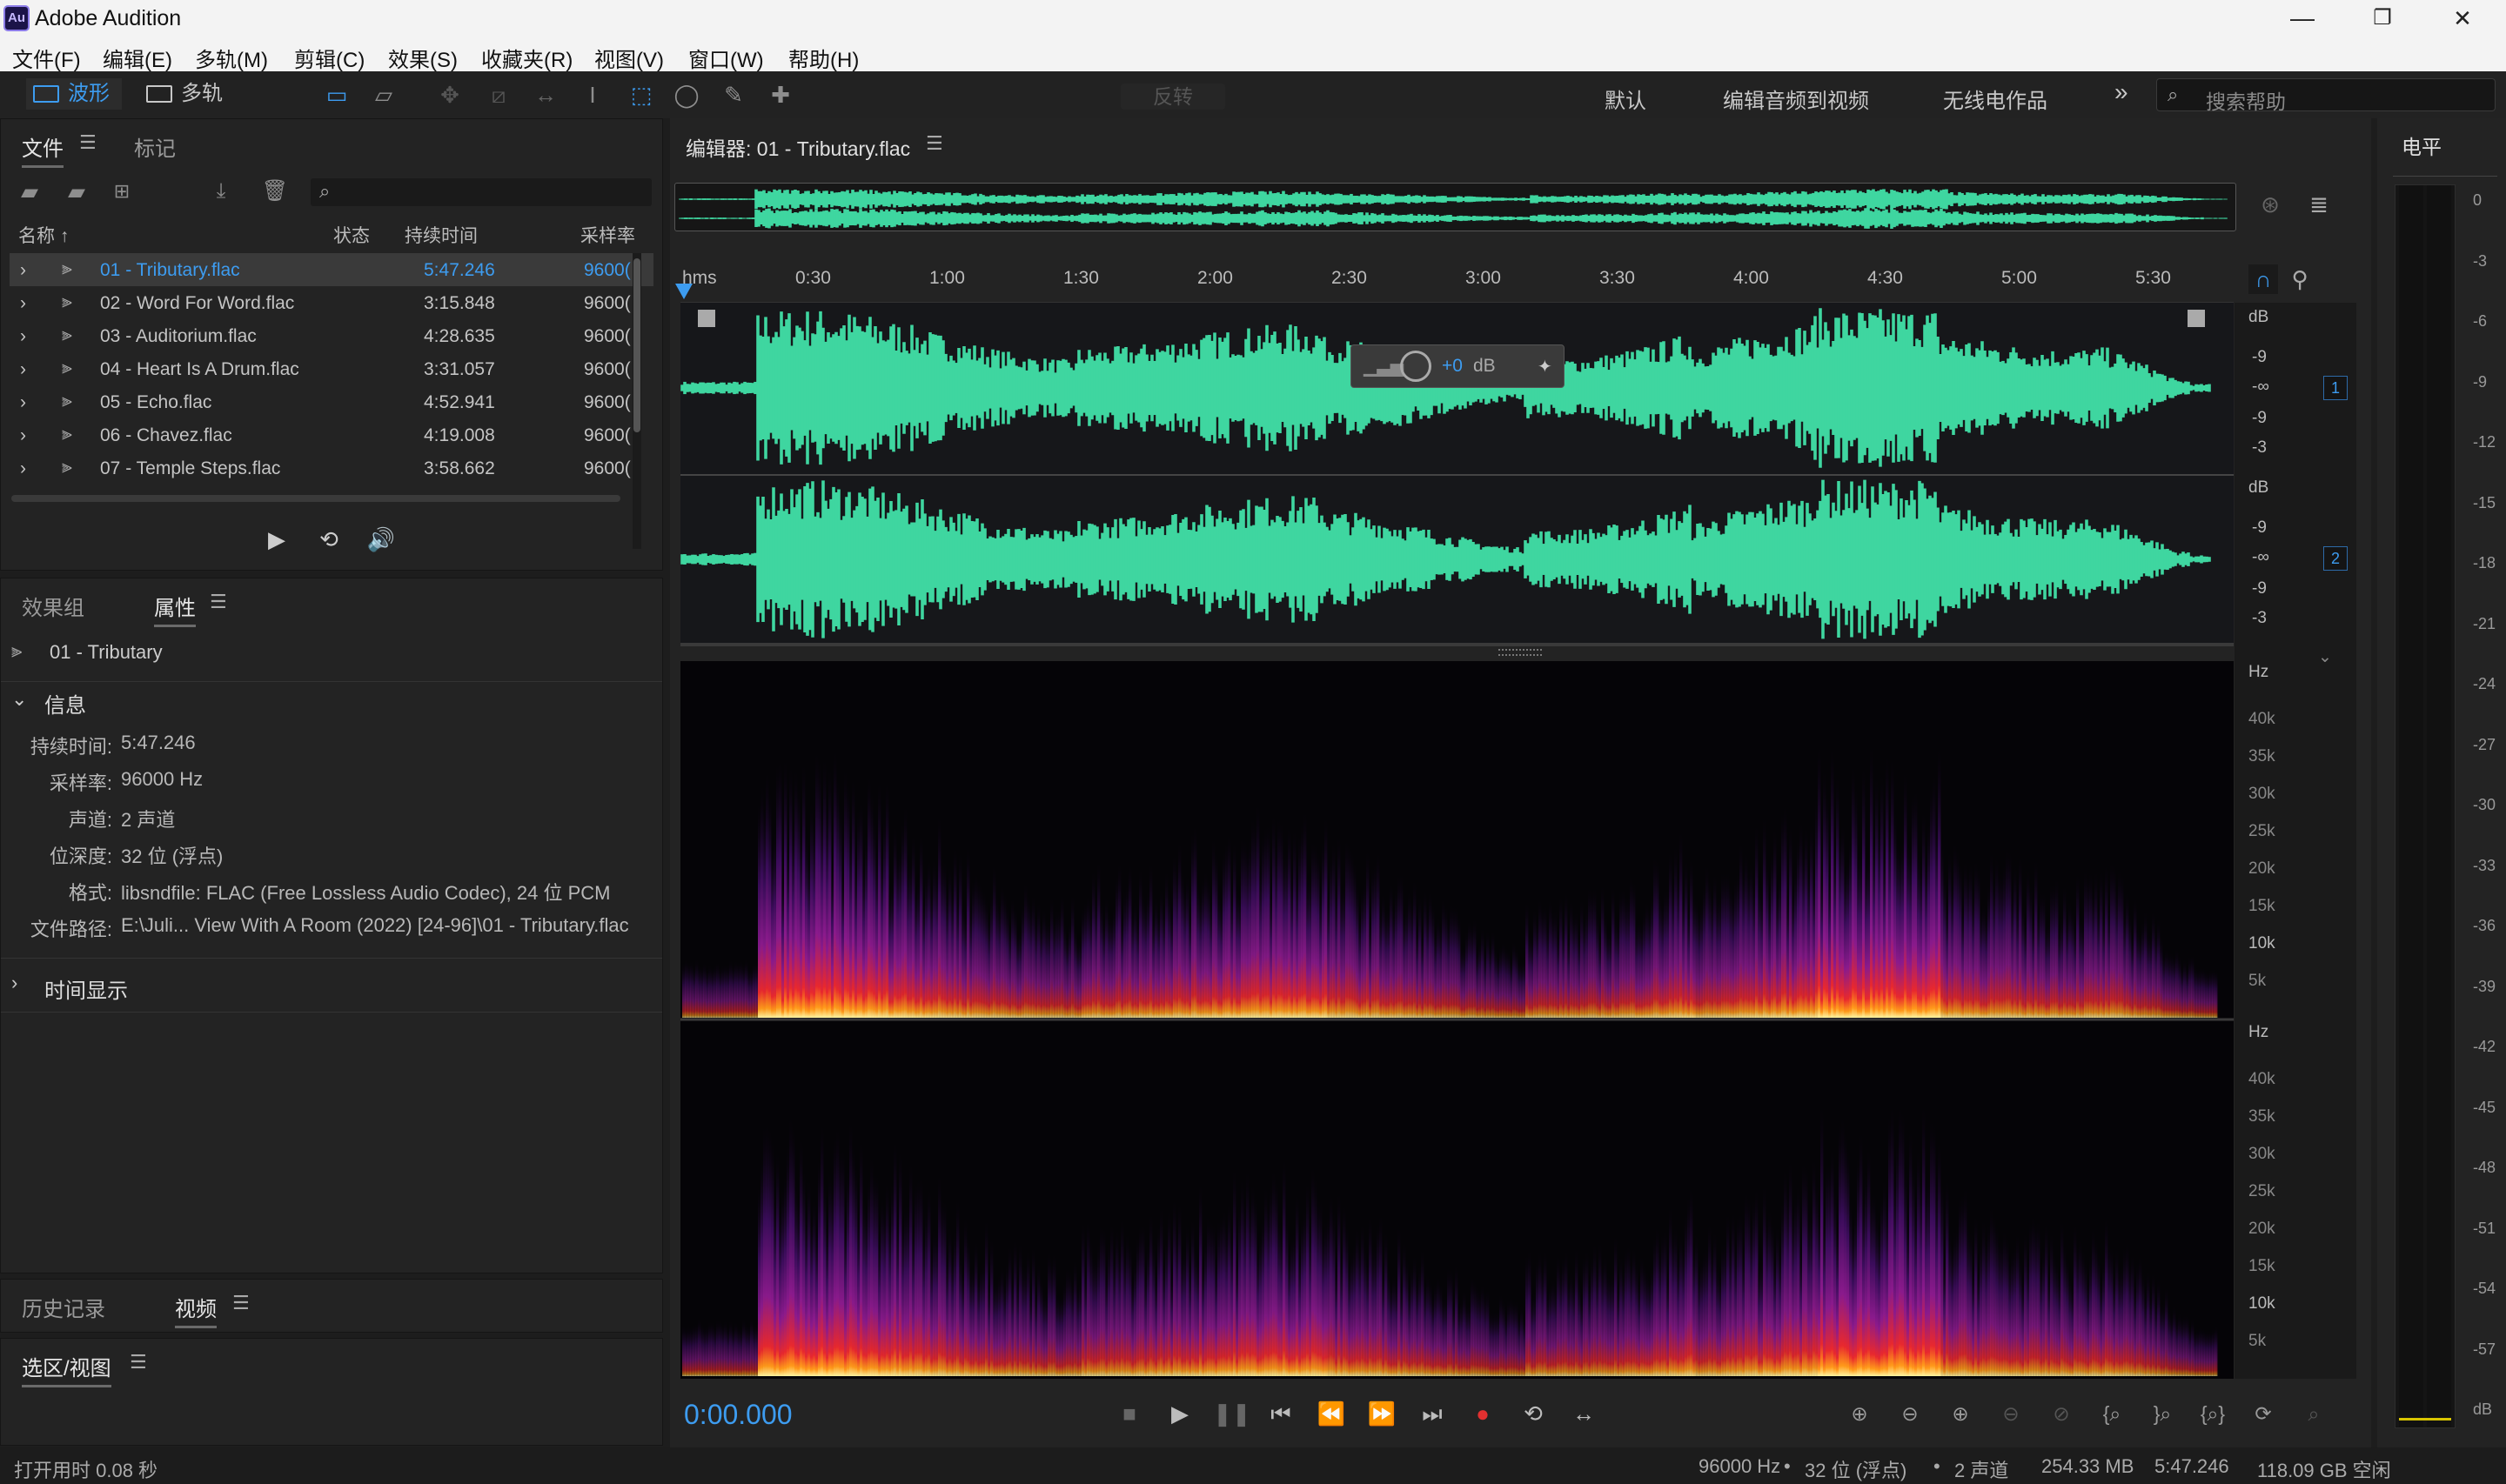  What do you see at coordinates (1180, 1414) in the screenshot?
I see `play-button: ▶` at bounding box center [1180, 1414].